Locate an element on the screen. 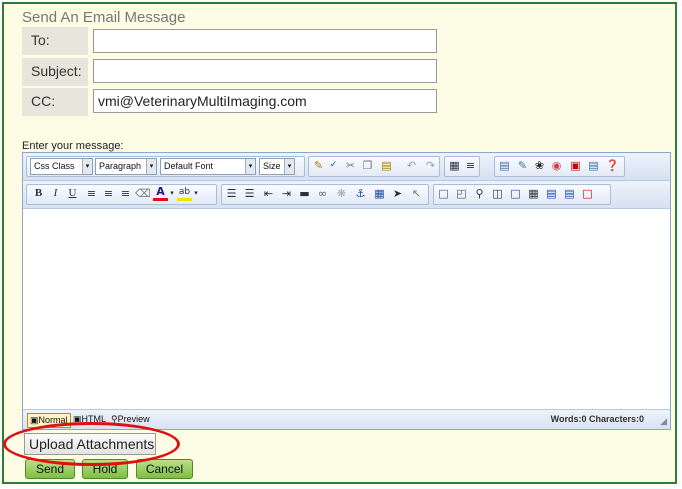  align-center-icon: ≡ is located at coordinates (108, 193).